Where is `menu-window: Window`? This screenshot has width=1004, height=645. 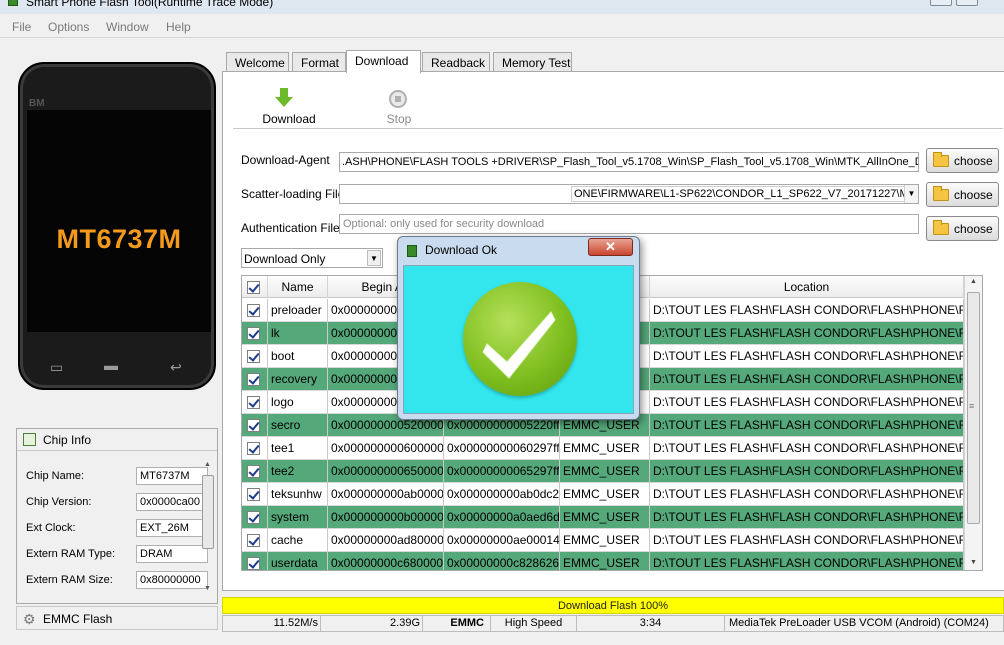
menu-window: Window is located at coordinates (127, 27).